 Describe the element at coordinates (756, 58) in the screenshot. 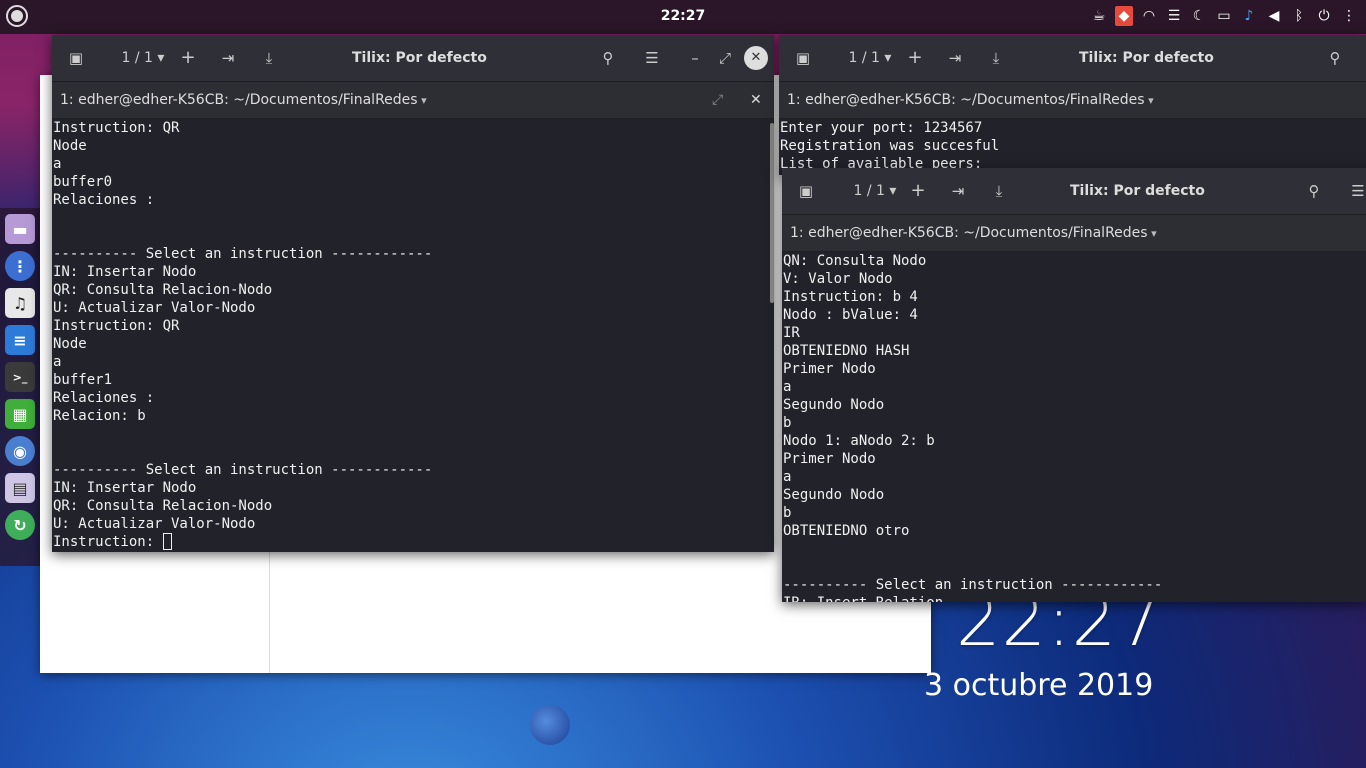

I see `close-button: ✕` at that location.